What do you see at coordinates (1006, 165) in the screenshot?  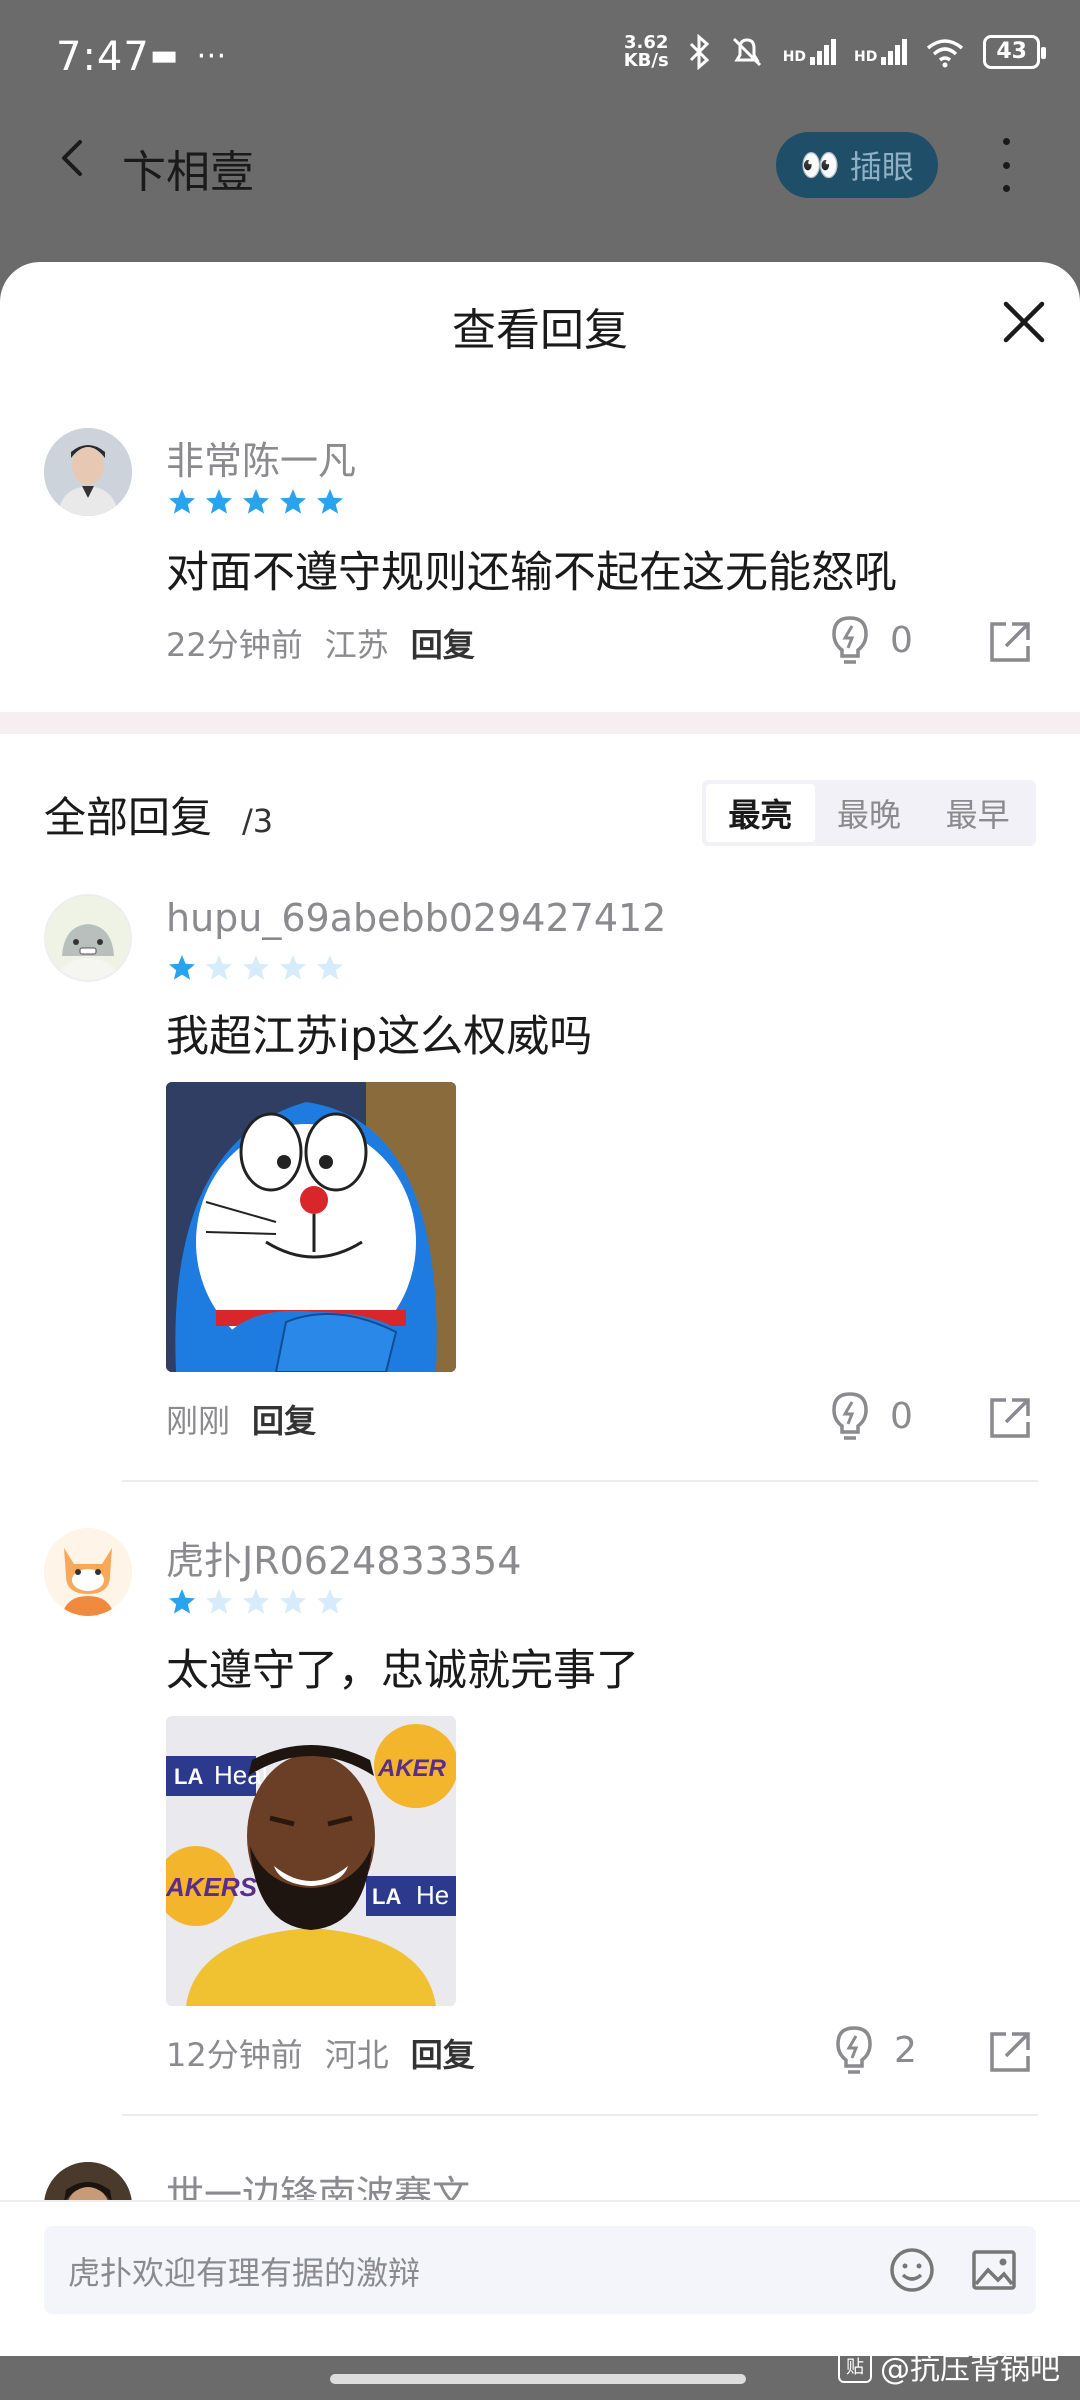 I see `more-options-icon` at bounding box center [1006, 165].